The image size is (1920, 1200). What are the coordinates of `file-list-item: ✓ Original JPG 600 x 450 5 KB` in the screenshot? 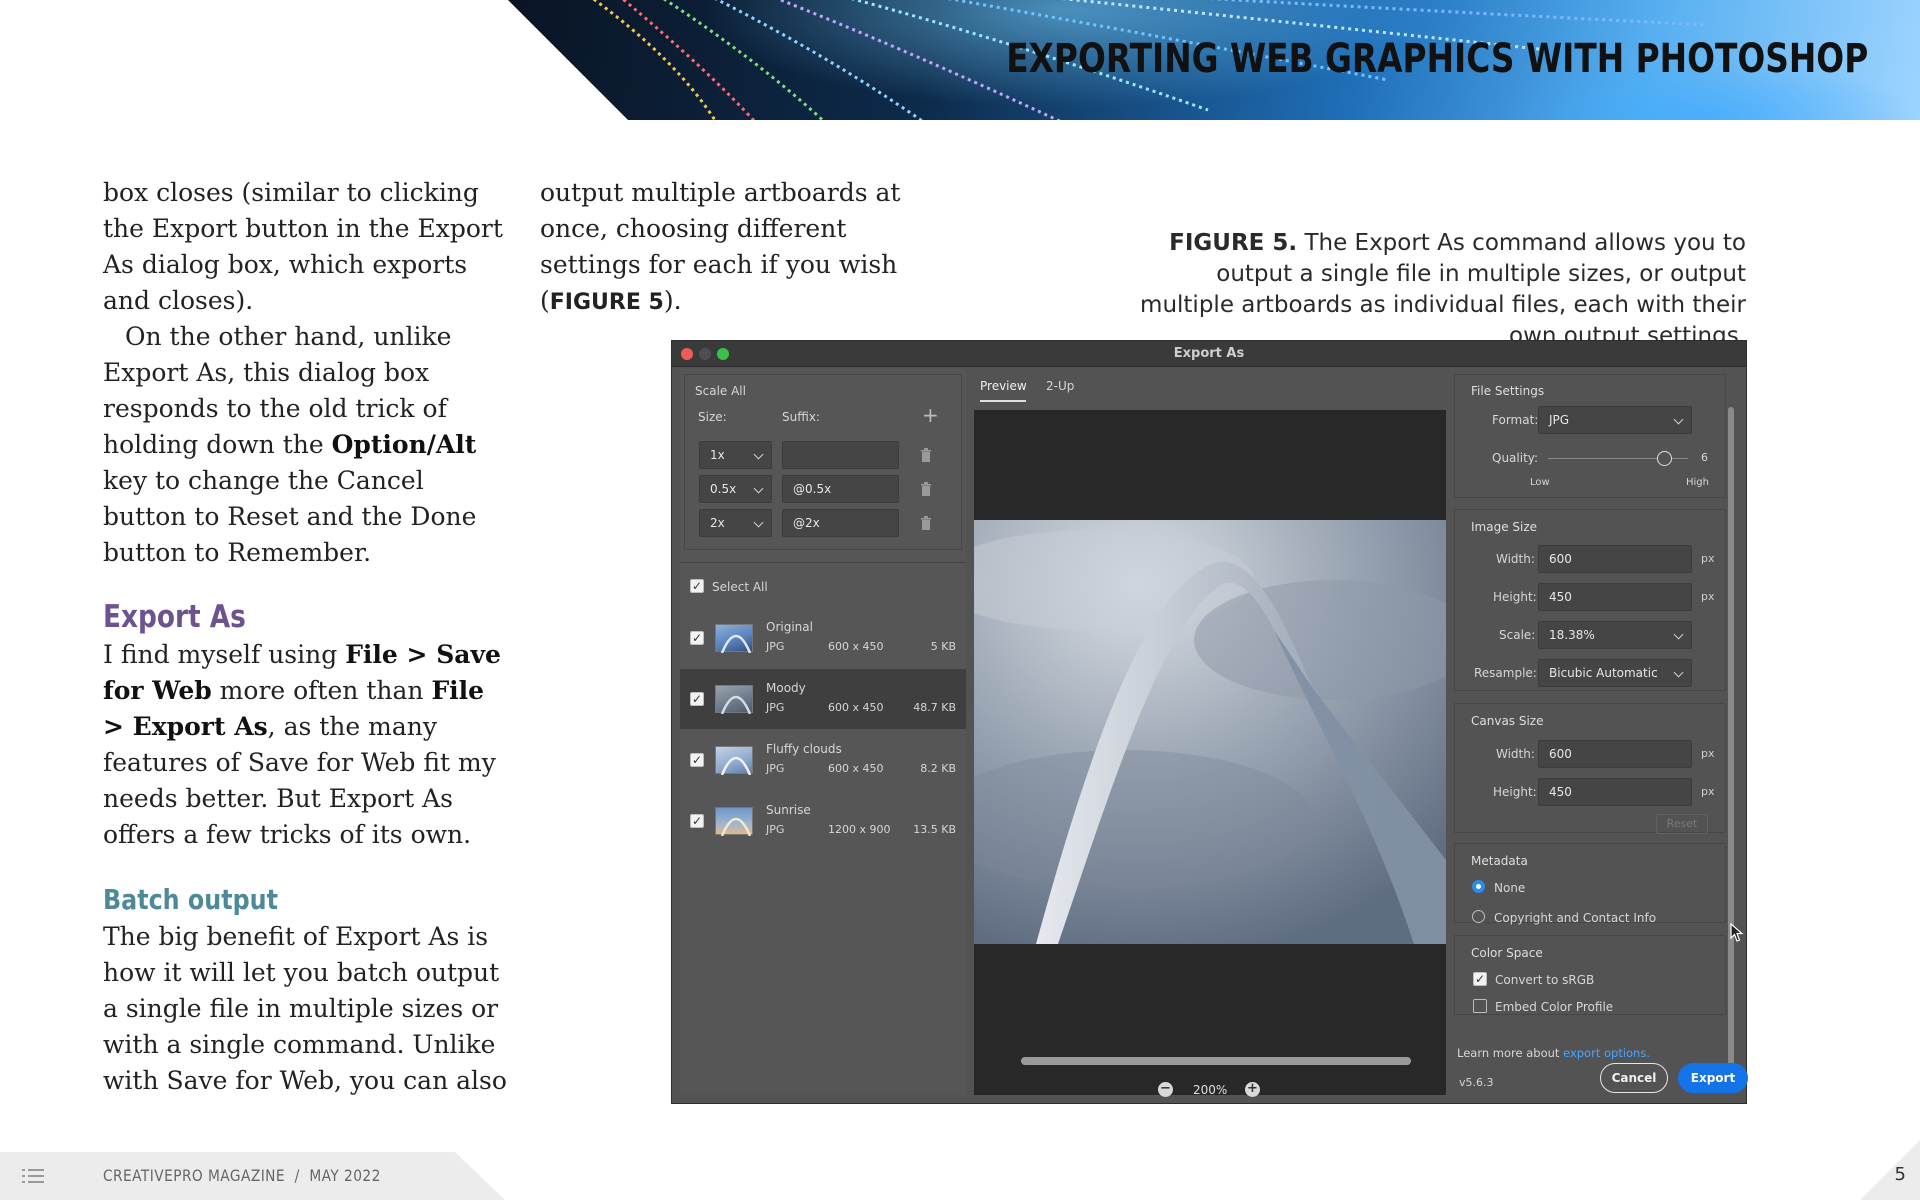 It's located at (823, 638).